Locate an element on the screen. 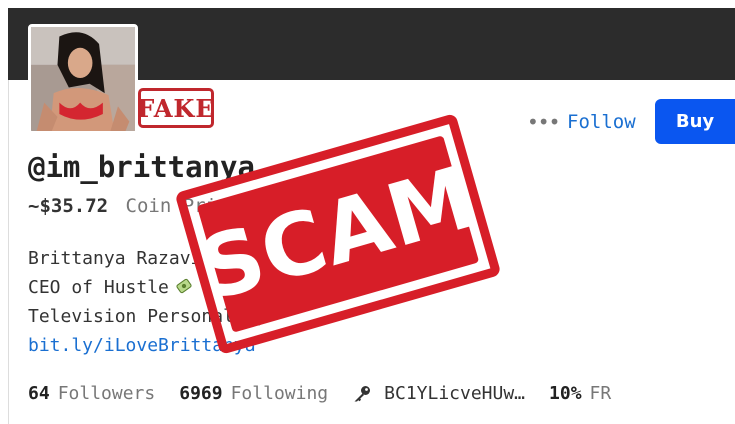 This screenshot has height=424, width=735. fake-stamp: FAKE is located at coordinates (176, 108).